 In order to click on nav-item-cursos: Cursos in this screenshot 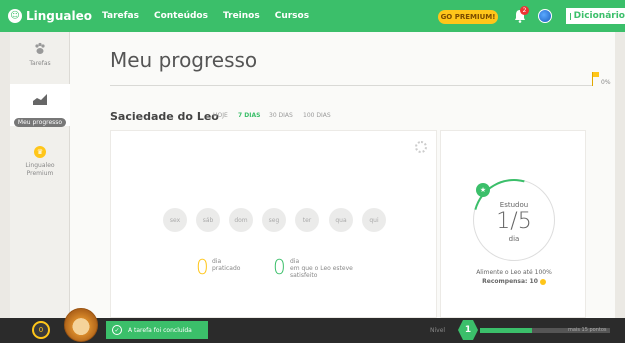, I will do `click(292, 16)`.